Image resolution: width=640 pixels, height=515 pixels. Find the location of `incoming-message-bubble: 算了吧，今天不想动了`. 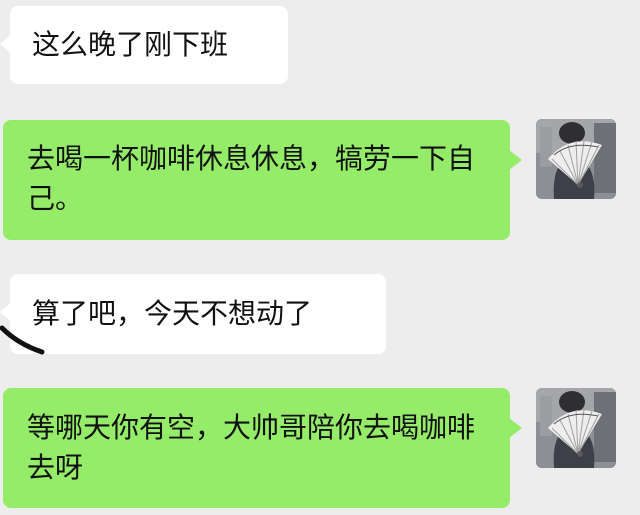

incoming-message-bubble: 算了吧，今天不想动了 is located at coordinates (193, 314).